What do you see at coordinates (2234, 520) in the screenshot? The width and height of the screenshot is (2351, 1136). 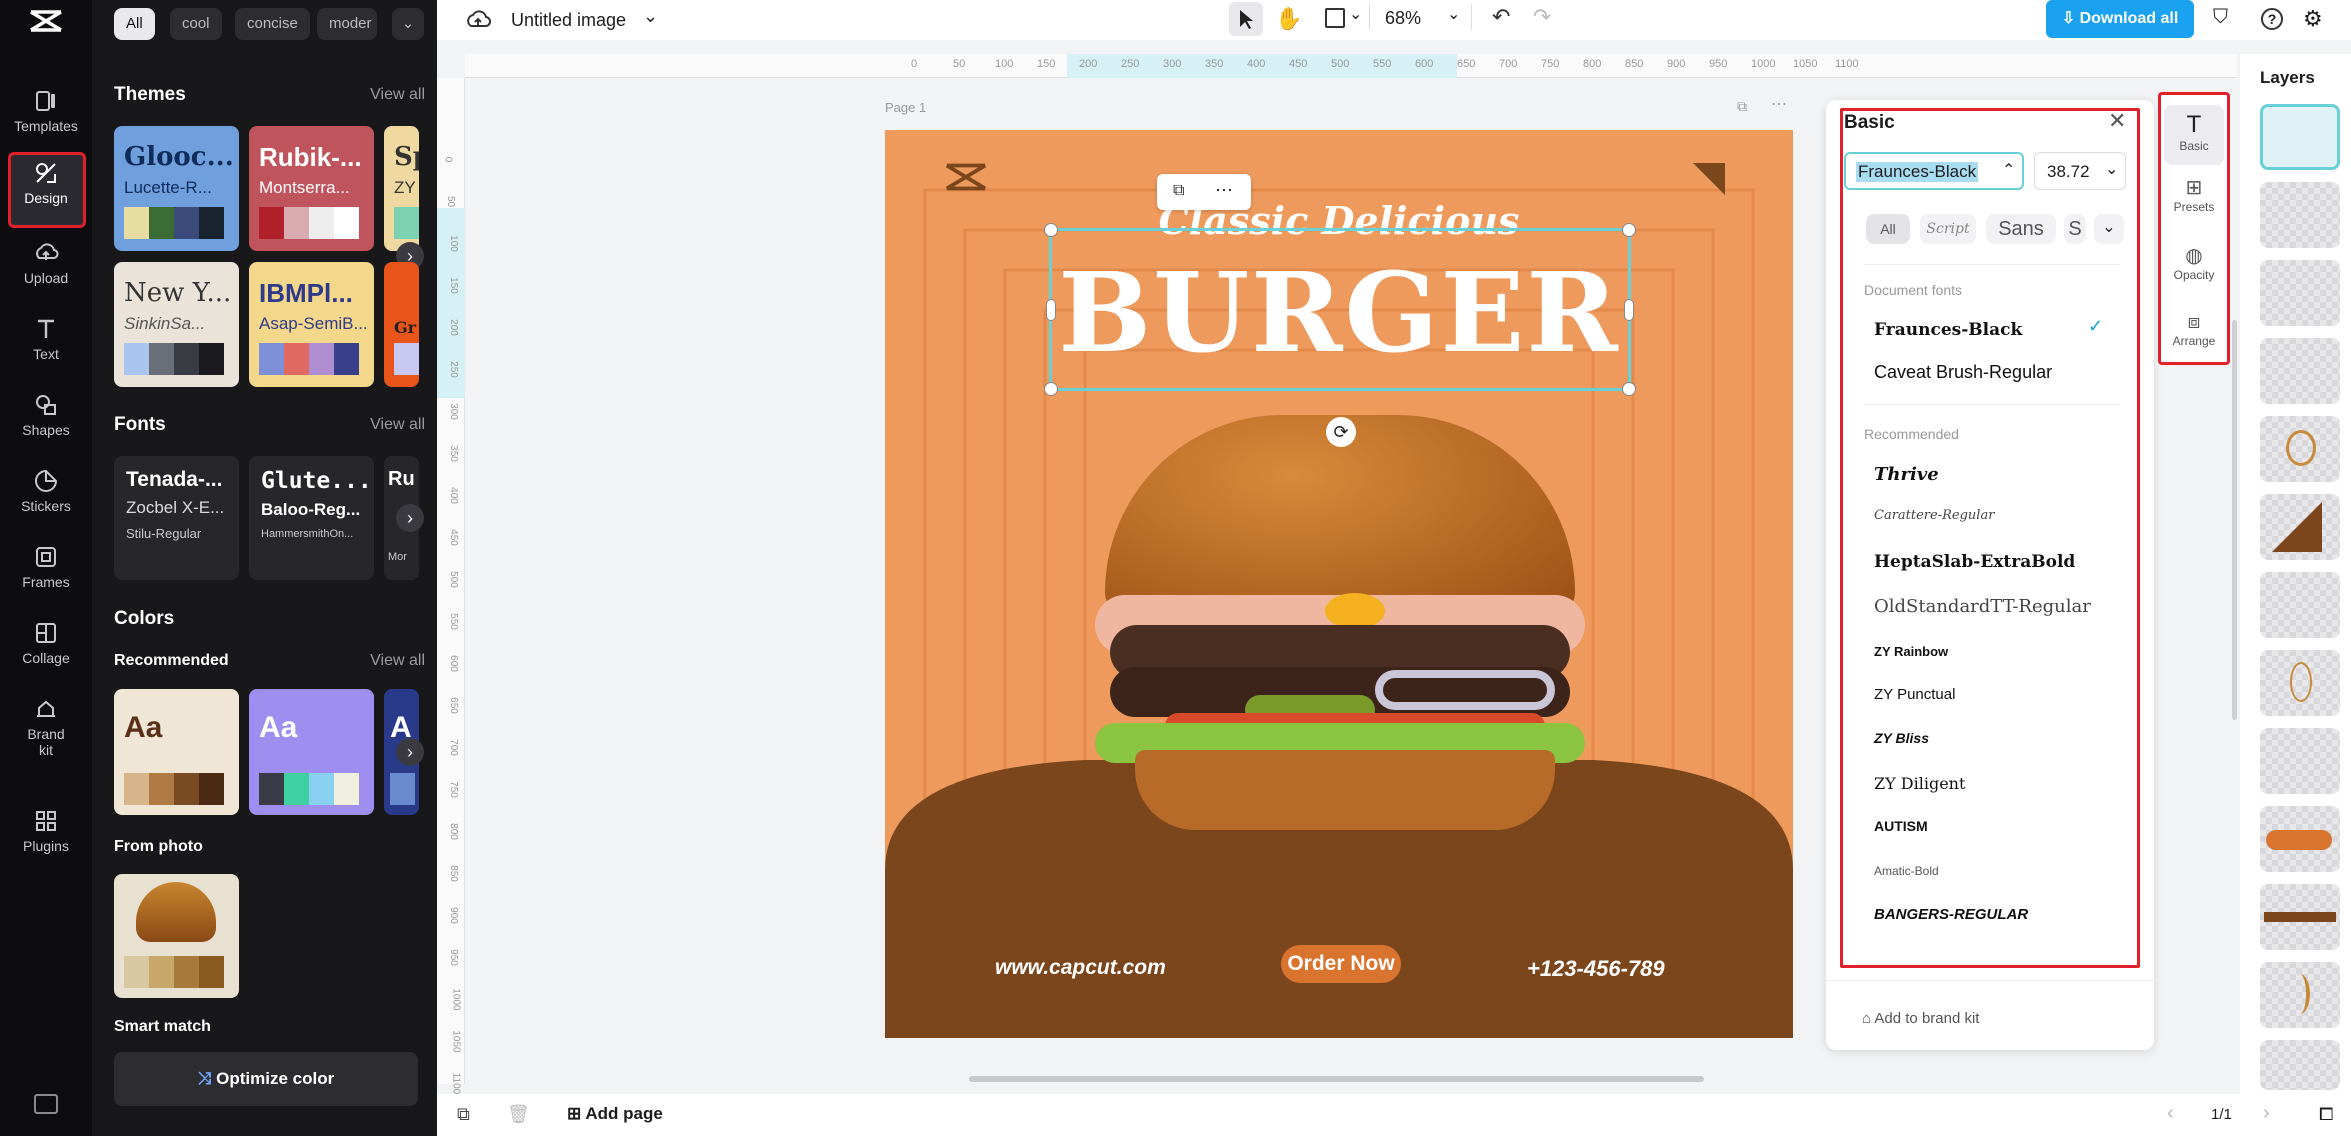 I see `vertical-scrollbar` at bounding box center [2234, 520].